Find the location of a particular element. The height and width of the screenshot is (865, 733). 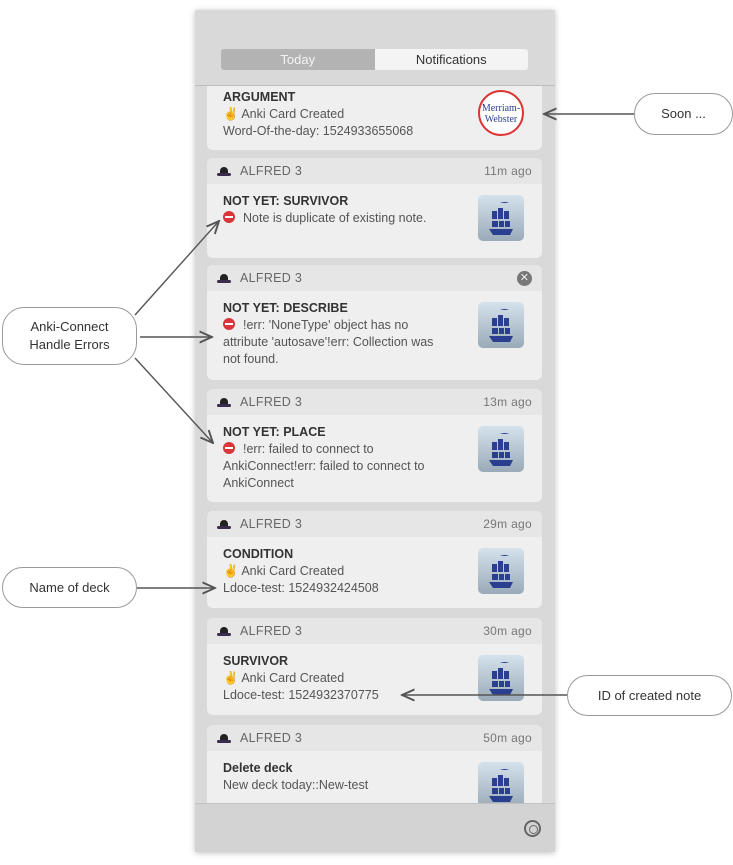

callout-errors: Anki-Connect Handle Errors is located at coordinates (69, 336).